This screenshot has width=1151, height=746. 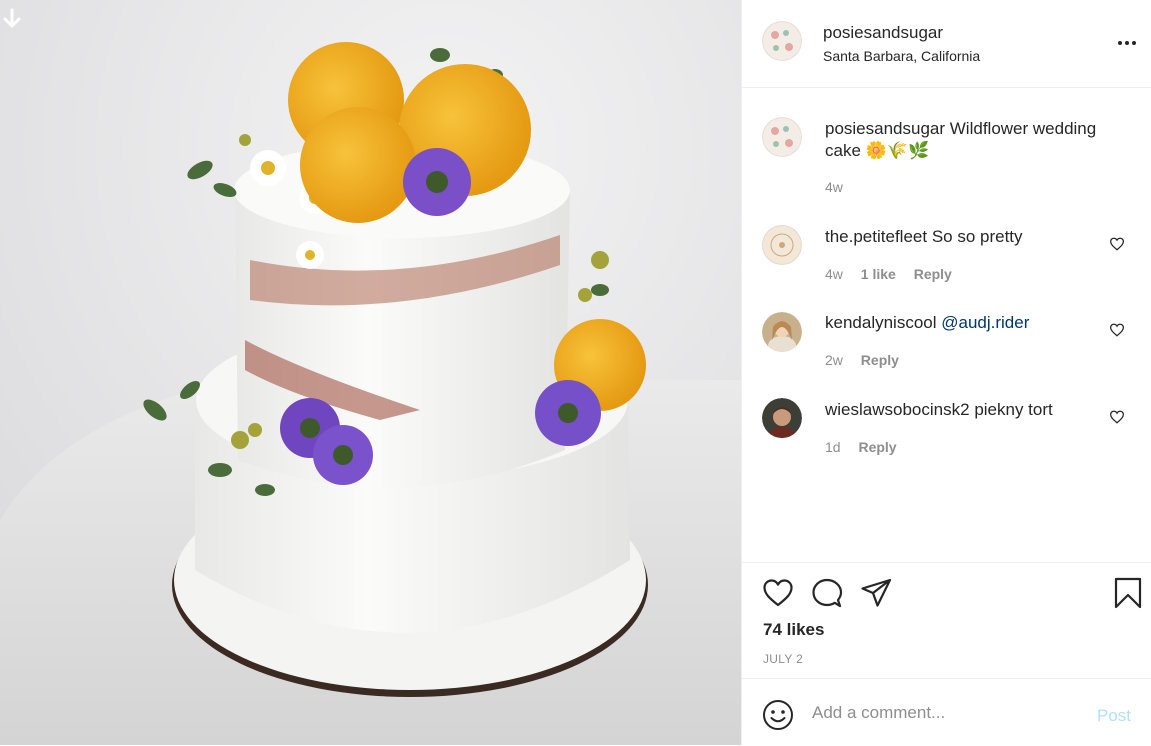 I want to click on add-comment-bar: Post, so click(x=946, y=712).